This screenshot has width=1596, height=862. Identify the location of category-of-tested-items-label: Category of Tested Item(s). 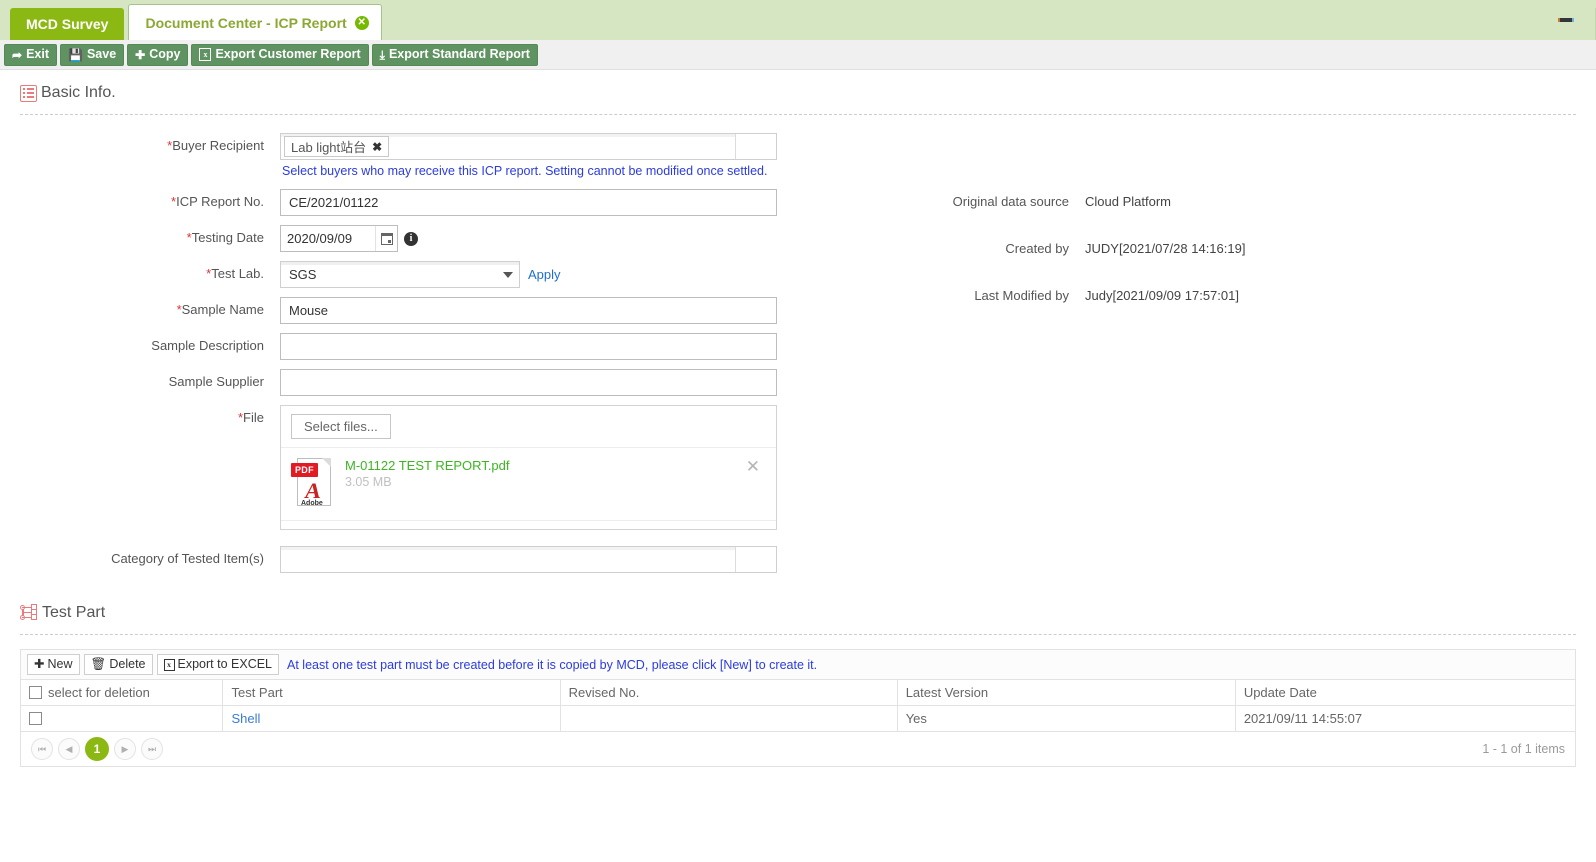
(187, 558).